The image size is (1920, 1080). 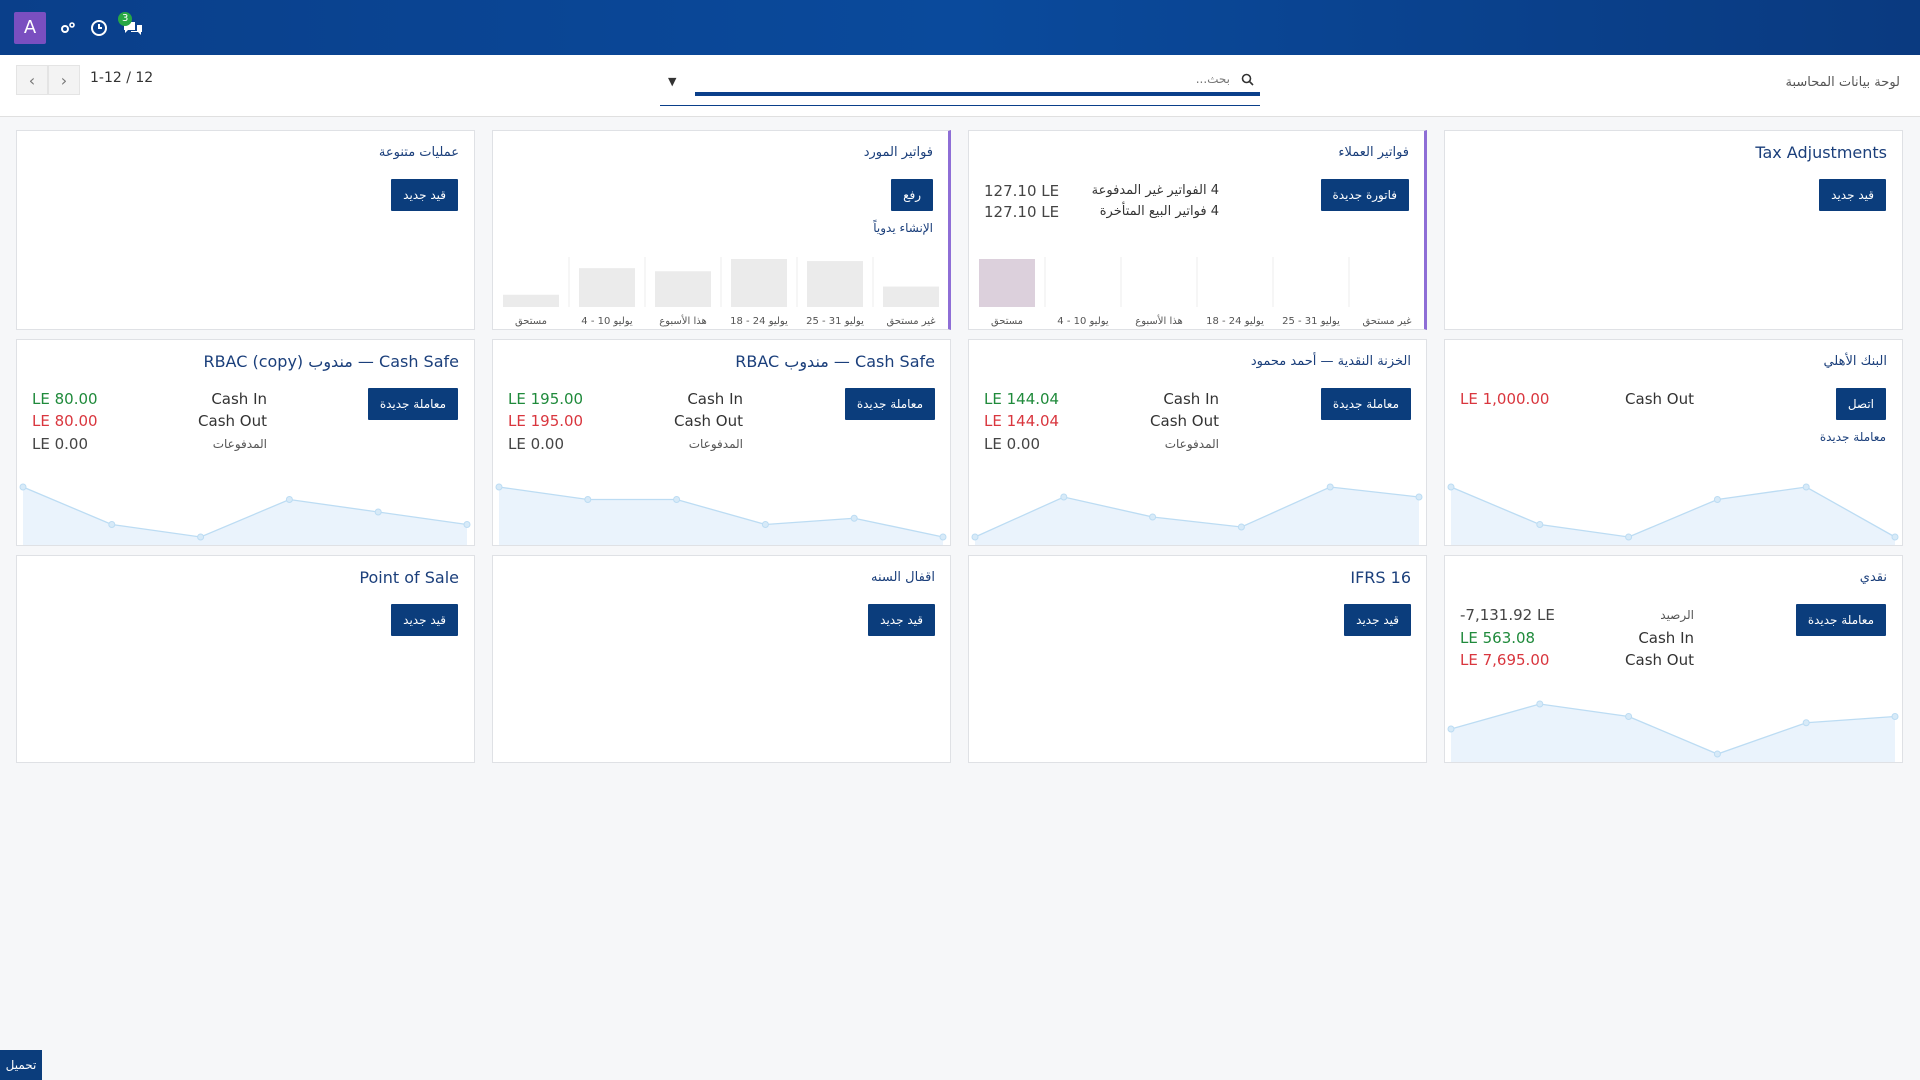 What do you see at coordinates (990, 79) in the screenshot?
I see `search-input` at bounding box center [990, 79].